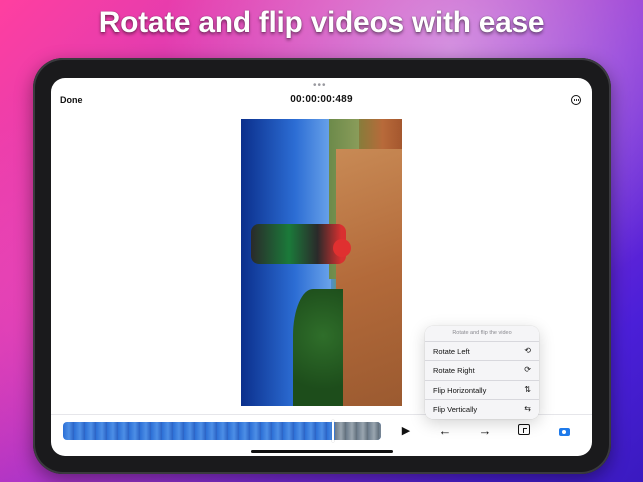  I want to click on timecode: 00:00:00:489, so click(321, 99).